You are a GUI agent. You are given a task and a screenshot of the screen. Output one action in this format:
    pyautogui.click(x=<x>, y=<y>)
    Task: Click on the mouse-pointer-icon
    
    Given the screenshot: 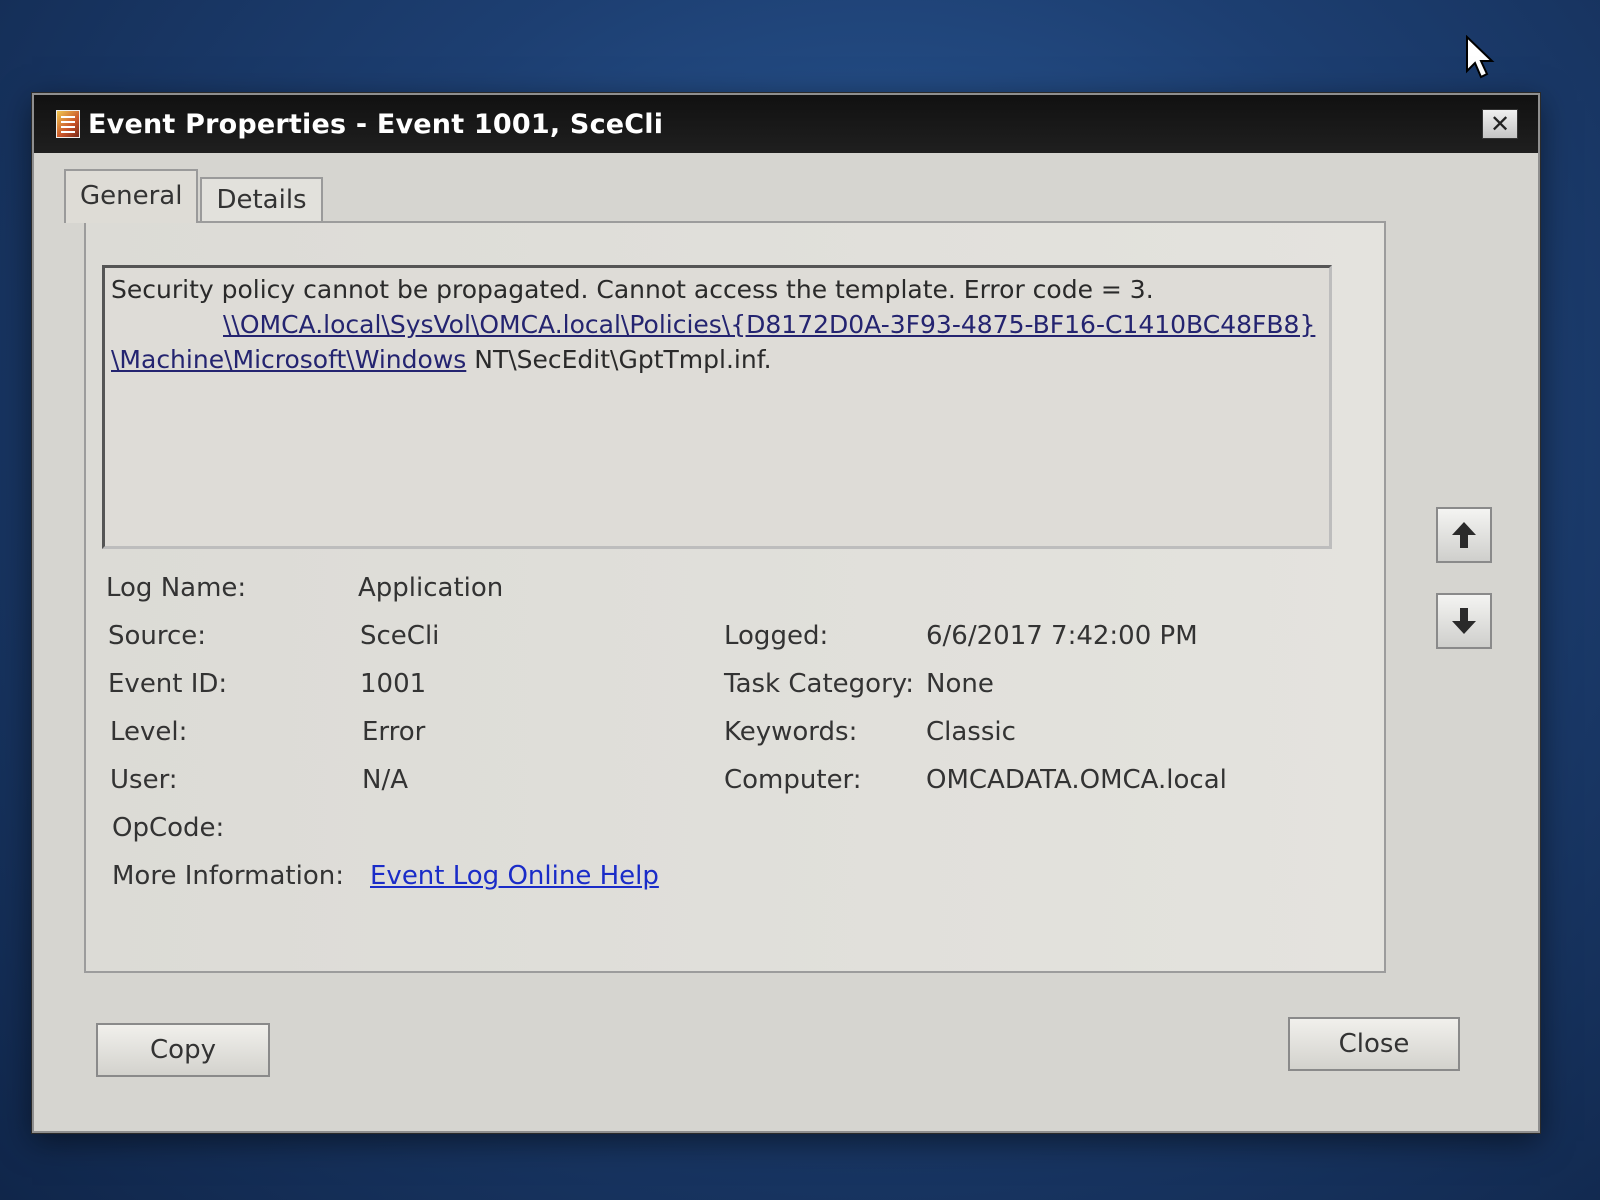 What is the action you would take?
    pyautogui.click(x=1480, y=57)
    